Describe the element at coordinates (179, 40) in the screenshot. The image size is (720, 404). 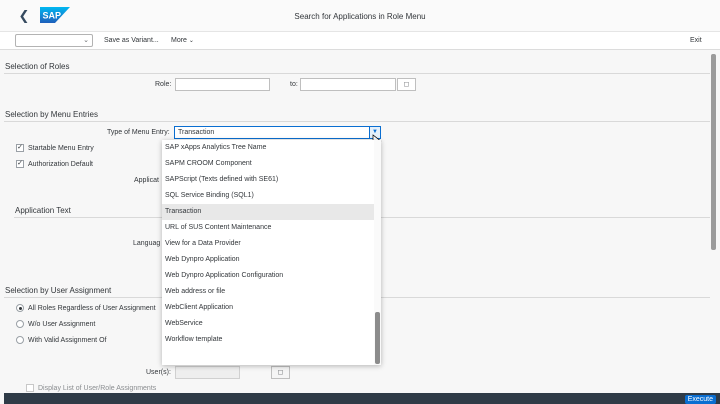
I see `more-label: More` at that location.